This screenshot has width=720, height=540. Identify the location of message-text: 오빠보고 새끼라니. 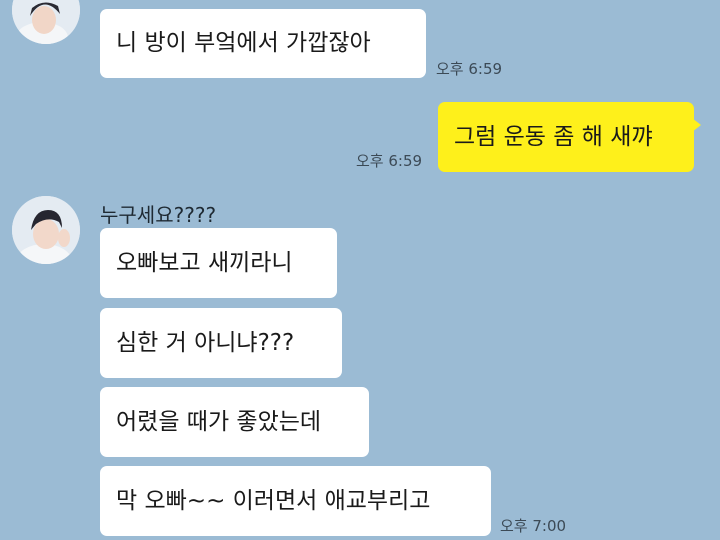
(204, 262).